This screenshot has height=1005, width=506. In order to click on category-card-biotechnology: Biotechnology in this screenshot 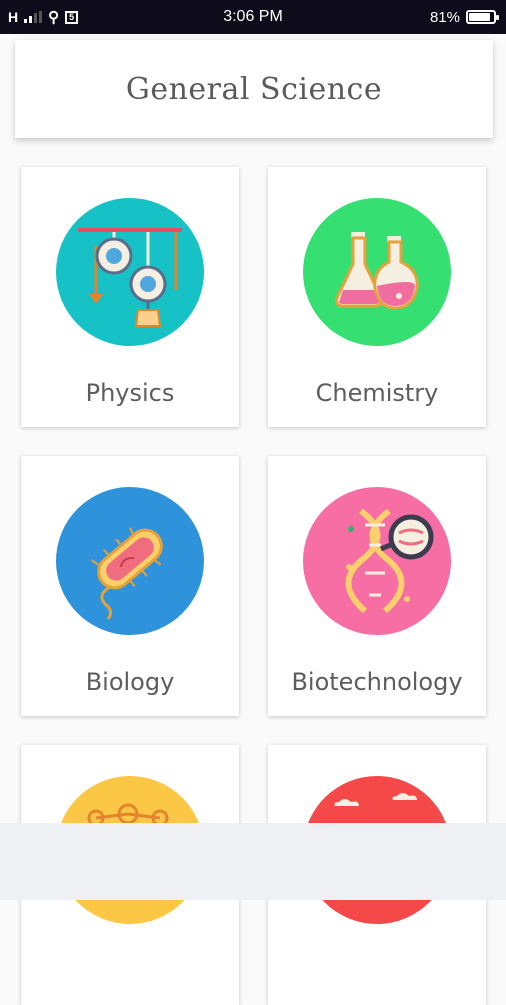, I will do `click(377, 586)`.